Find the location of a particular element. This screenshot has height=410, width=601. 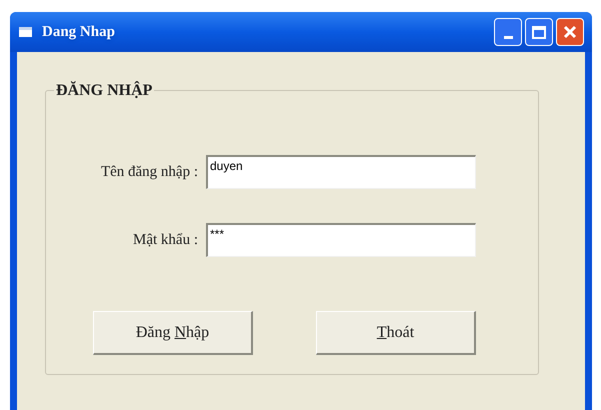

minimize-icon is located at coordinates (508, 37).